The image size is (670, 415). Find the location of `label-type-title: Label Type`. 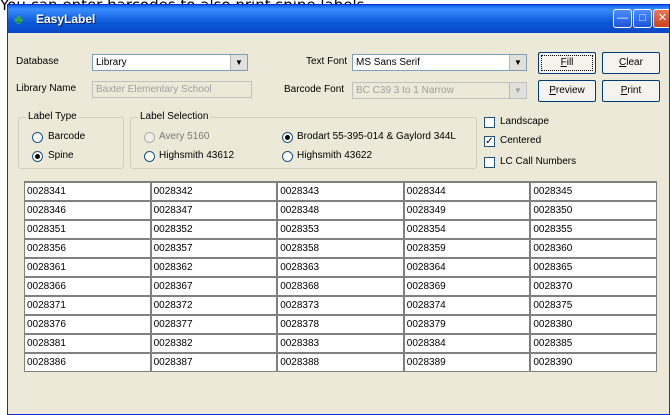

label-type-title: Label Type is located at coordinates (52, 117).